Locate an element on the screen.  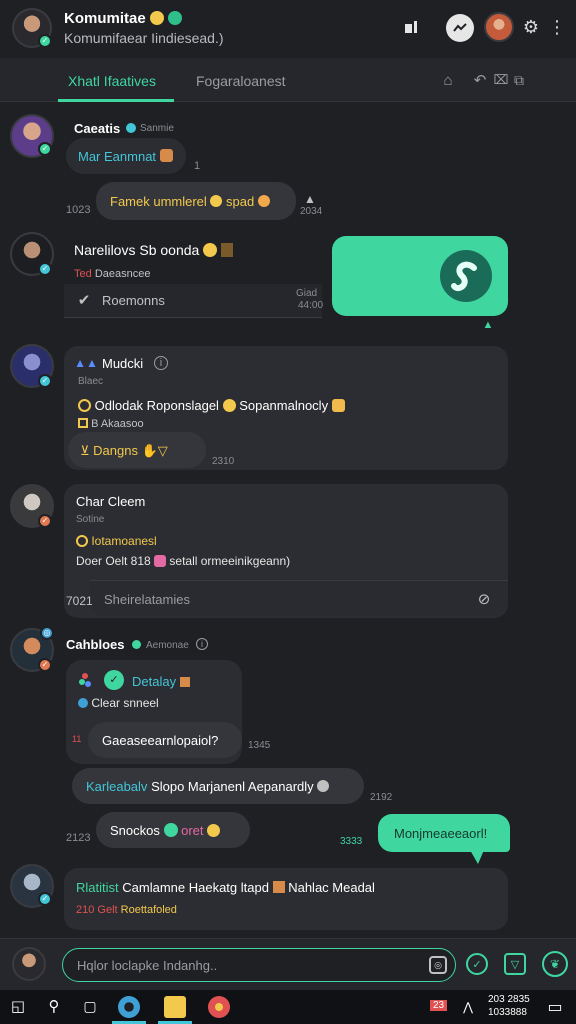
sticker-button-icon: ▽ is located at coordinates (515, 964).